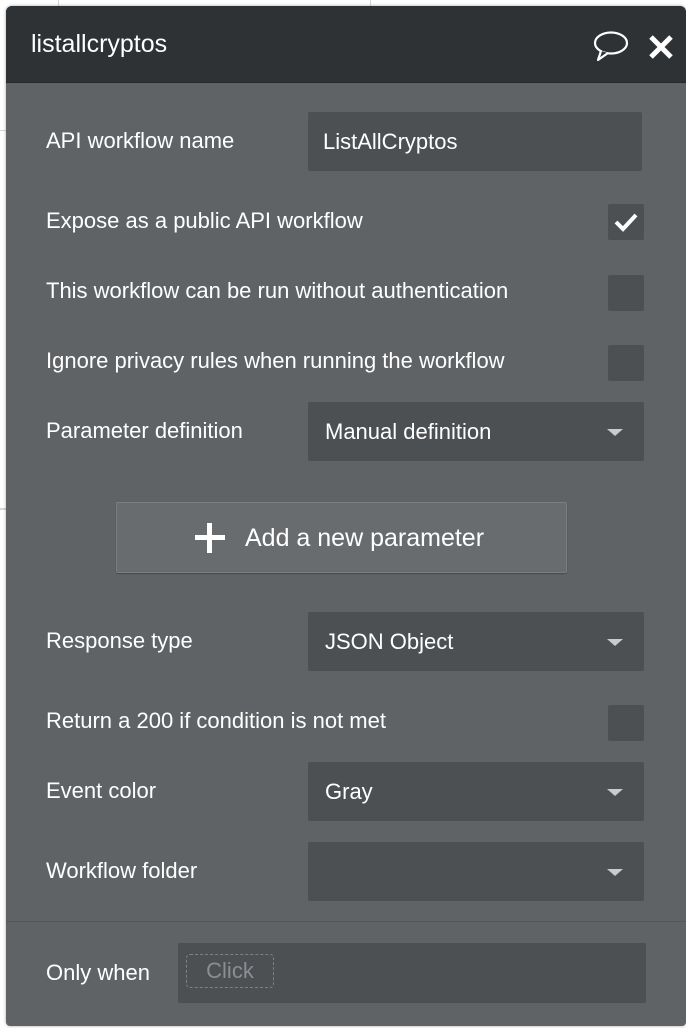 This screenshot has width=686, height=1028. Describe the element at coordinates (408, 431) in the screenshot. I see `parameter-definition-value: Manual definition` at that location.